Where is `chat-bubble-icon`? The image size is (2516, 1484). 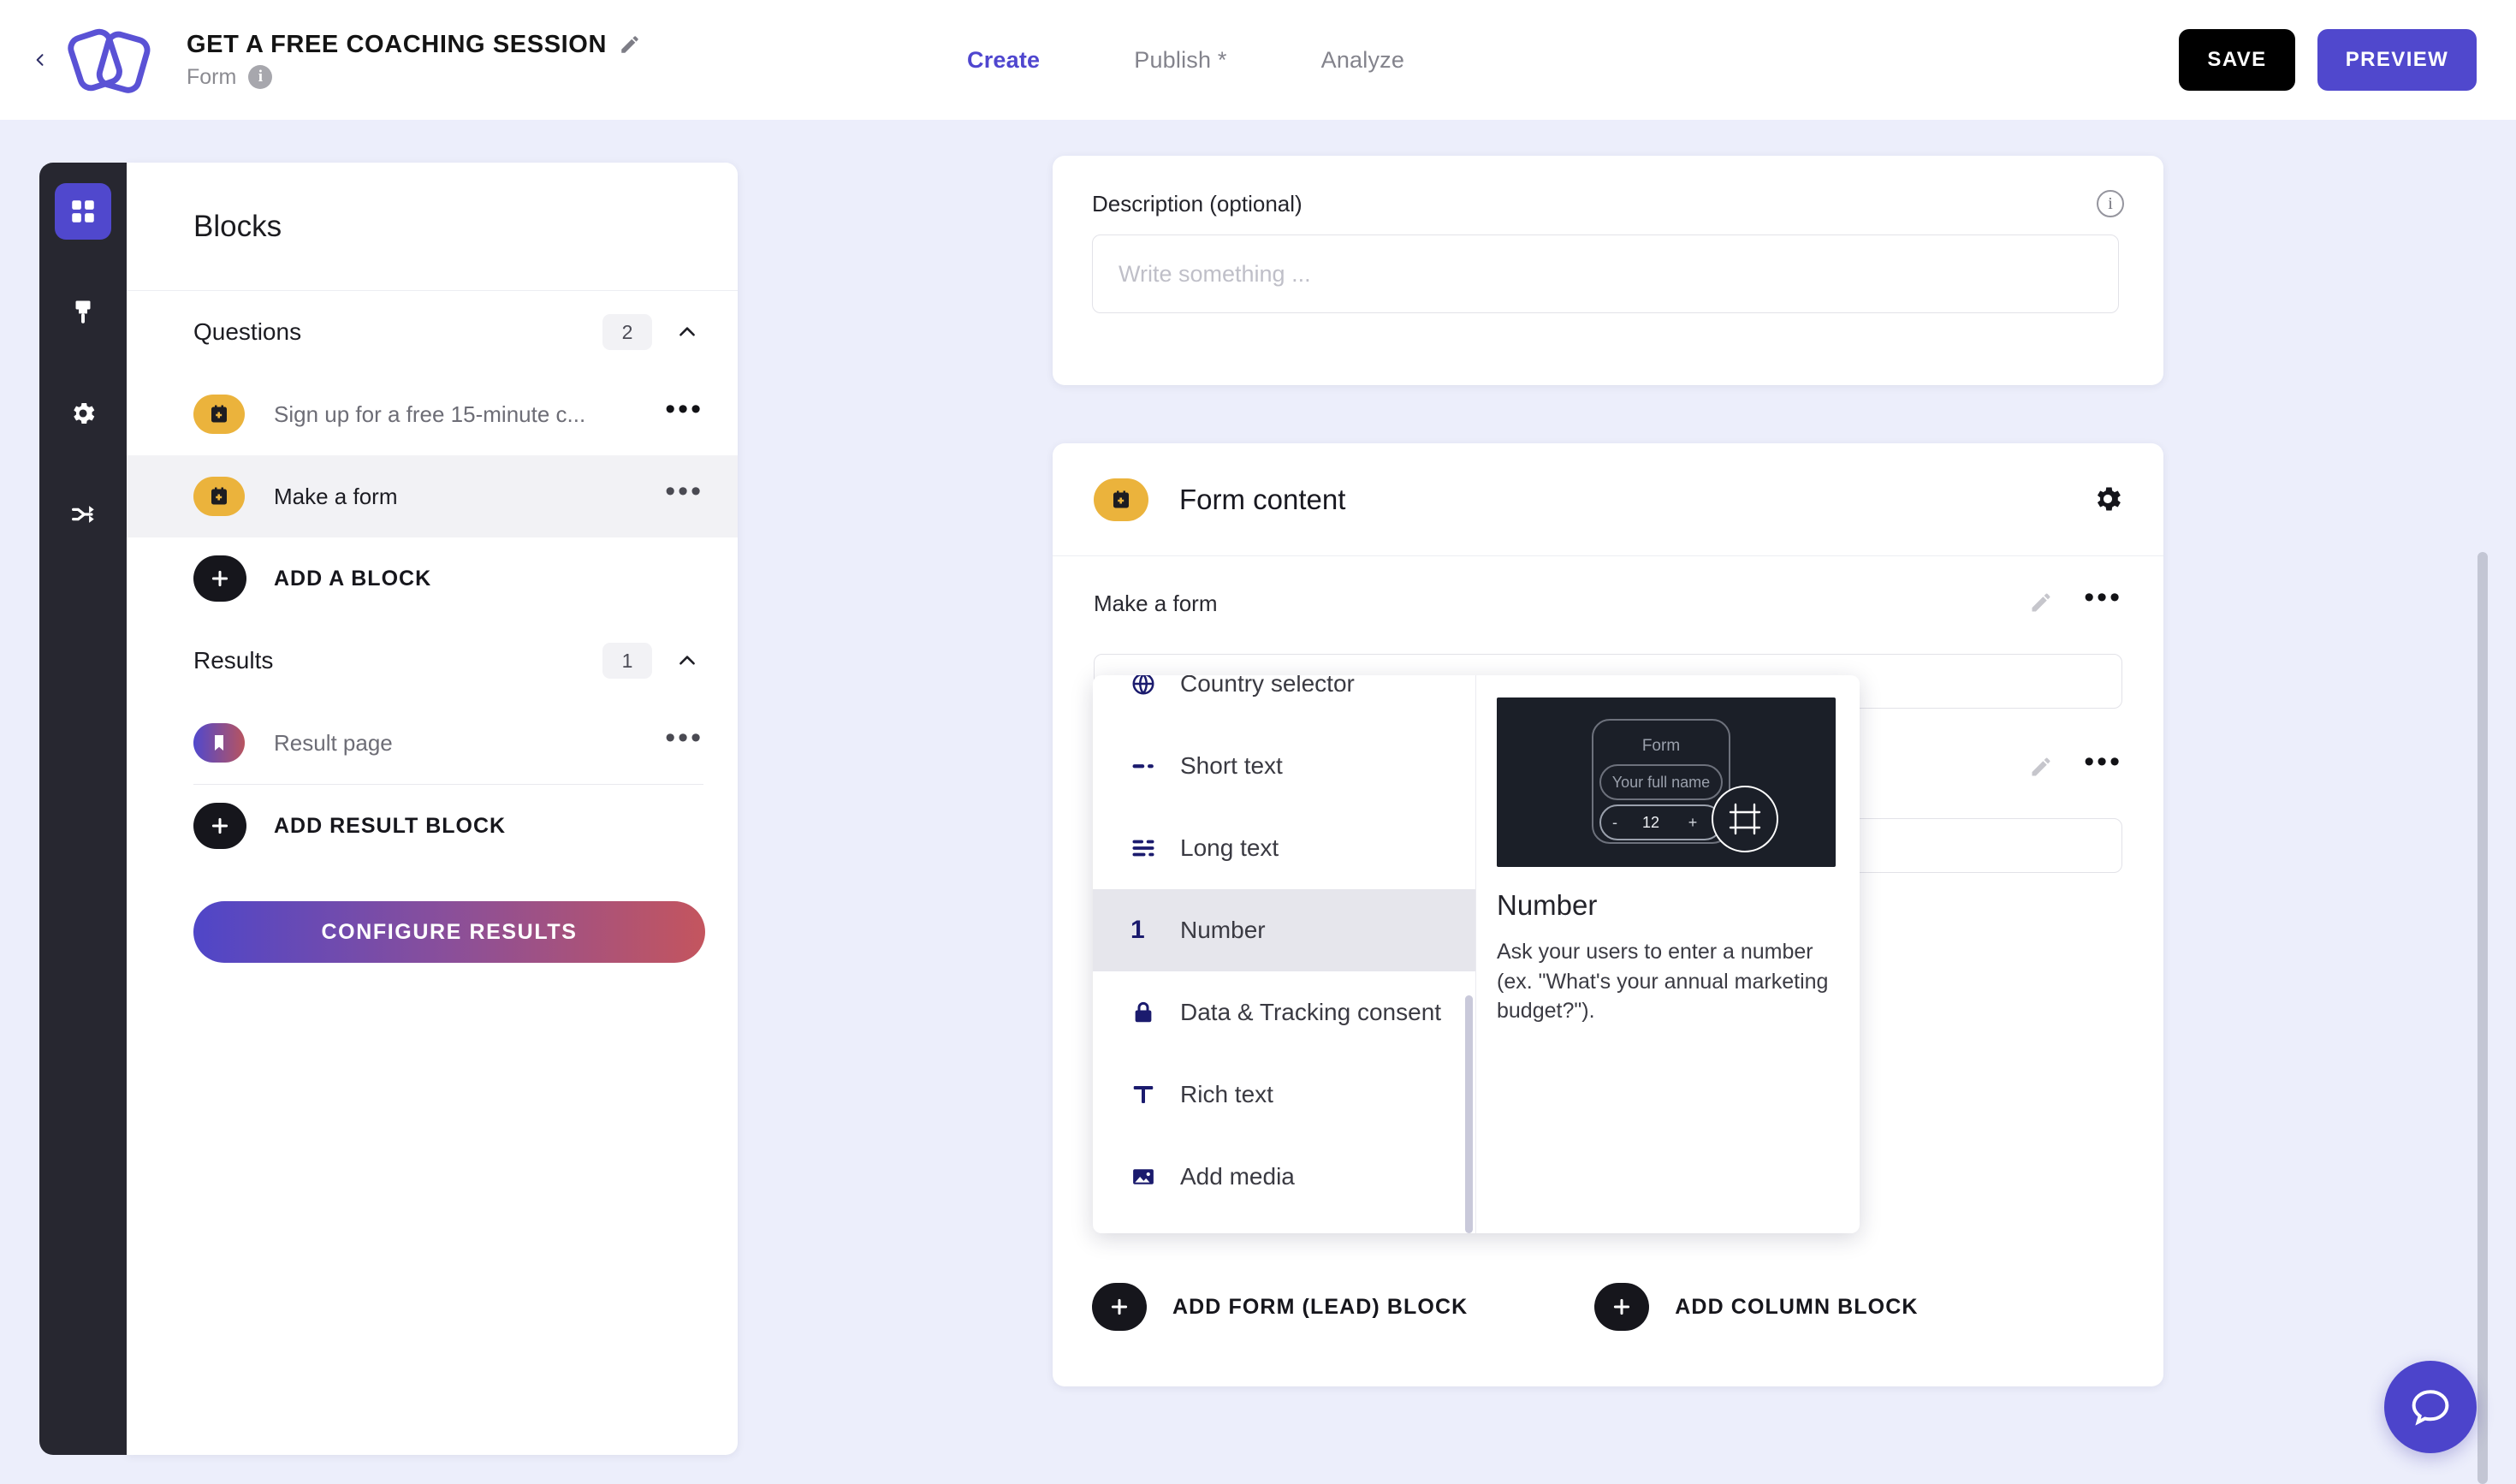
chat-bubble-icon is located at coordinates (2430, 1408).